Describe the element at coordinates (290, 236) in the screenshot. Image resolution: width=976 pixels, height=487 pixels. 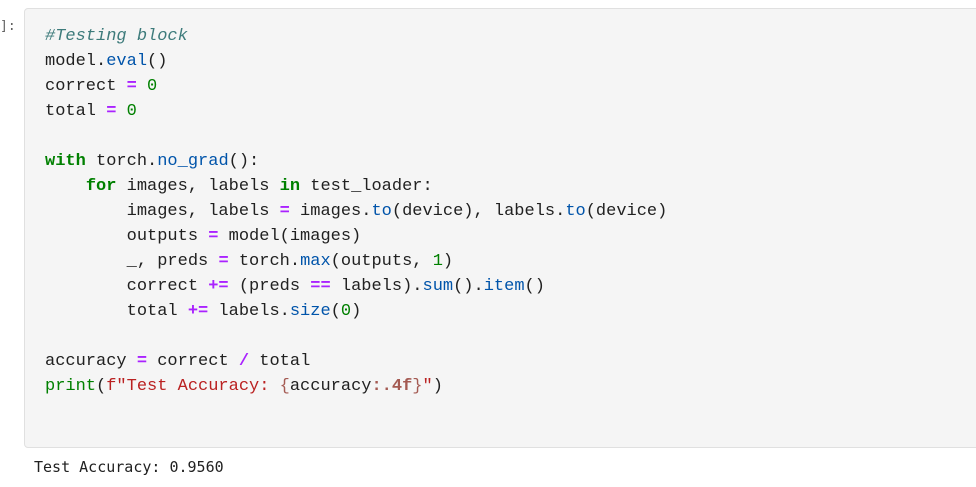
I see `code-token: model(images)` at that location.